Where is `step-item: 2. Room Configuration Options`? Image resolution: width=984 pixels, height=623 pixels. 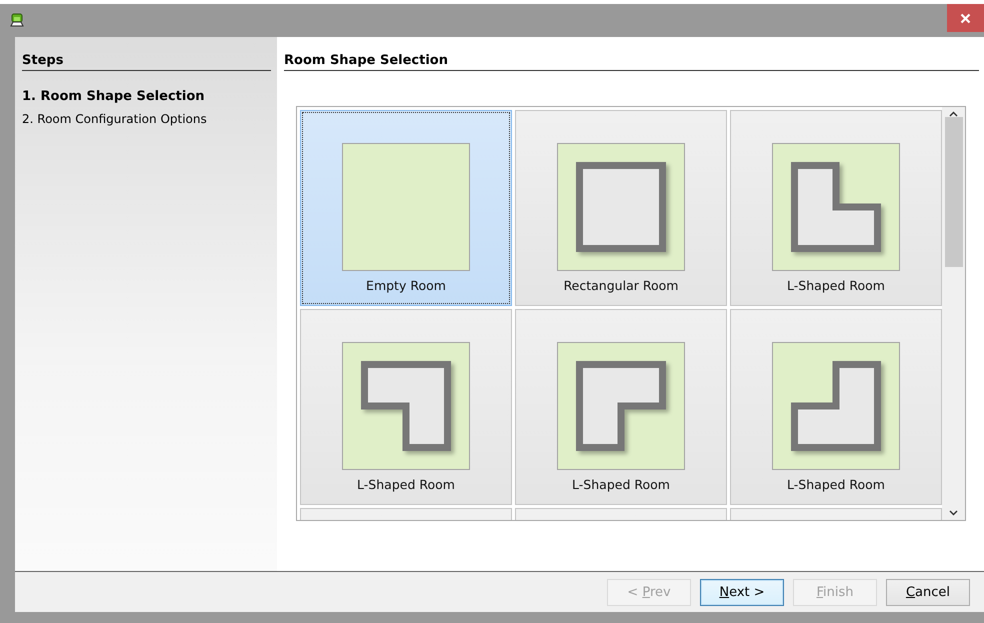 step-item: 2. Room Configuration Options is located at coordinates (115, 119).